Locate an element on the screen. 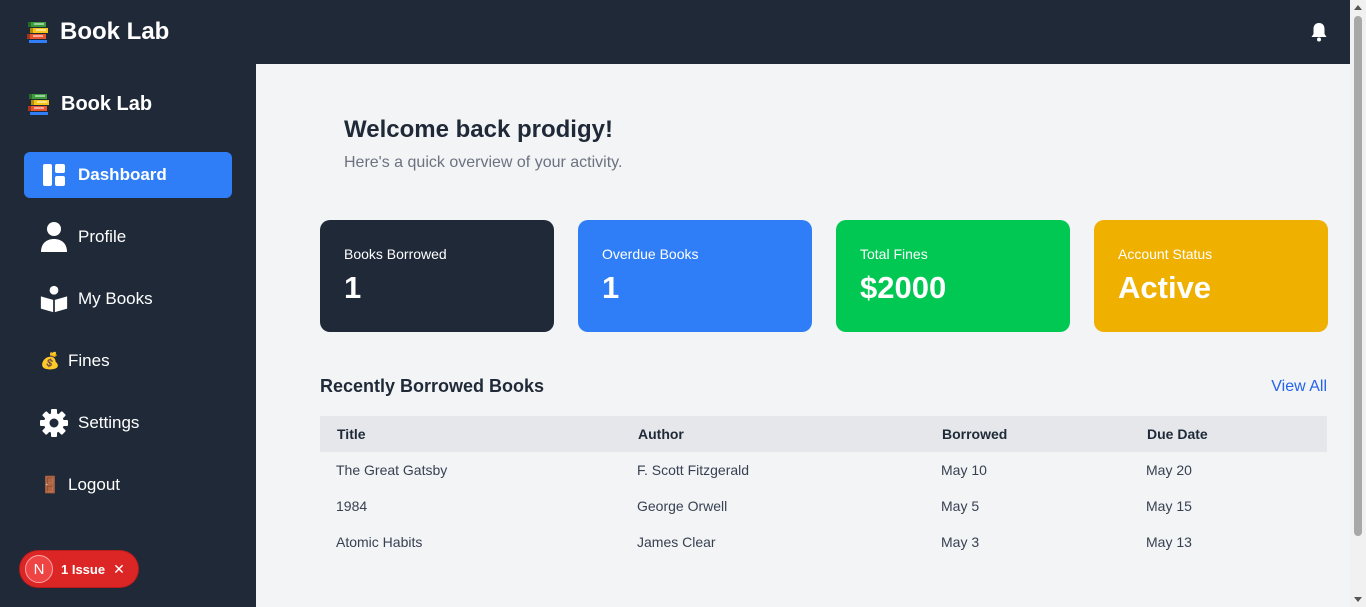 The width and height of the screenshot is (1366, 607). stat-label: Account Status is located at coordinates (1165, 254).